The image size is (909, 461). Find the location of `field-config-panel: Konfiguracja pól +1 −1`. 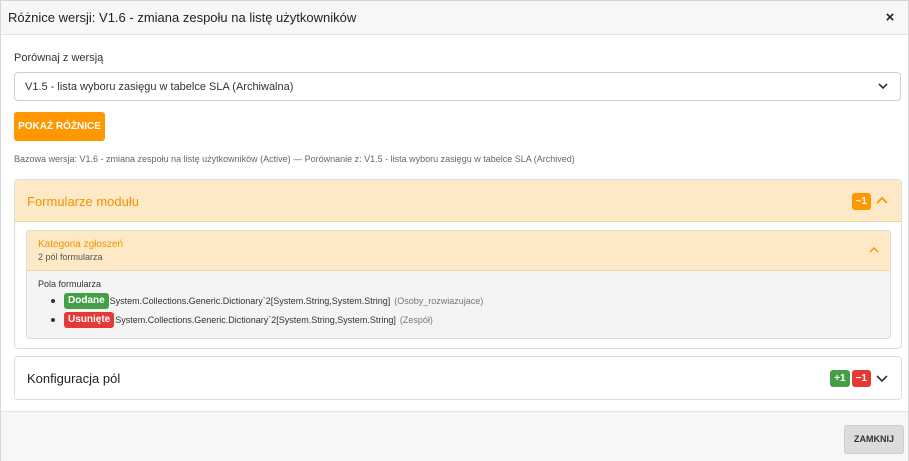

field-config-panel: Konfiguracja pól +1 −1 is located at coordinates (458, 378).